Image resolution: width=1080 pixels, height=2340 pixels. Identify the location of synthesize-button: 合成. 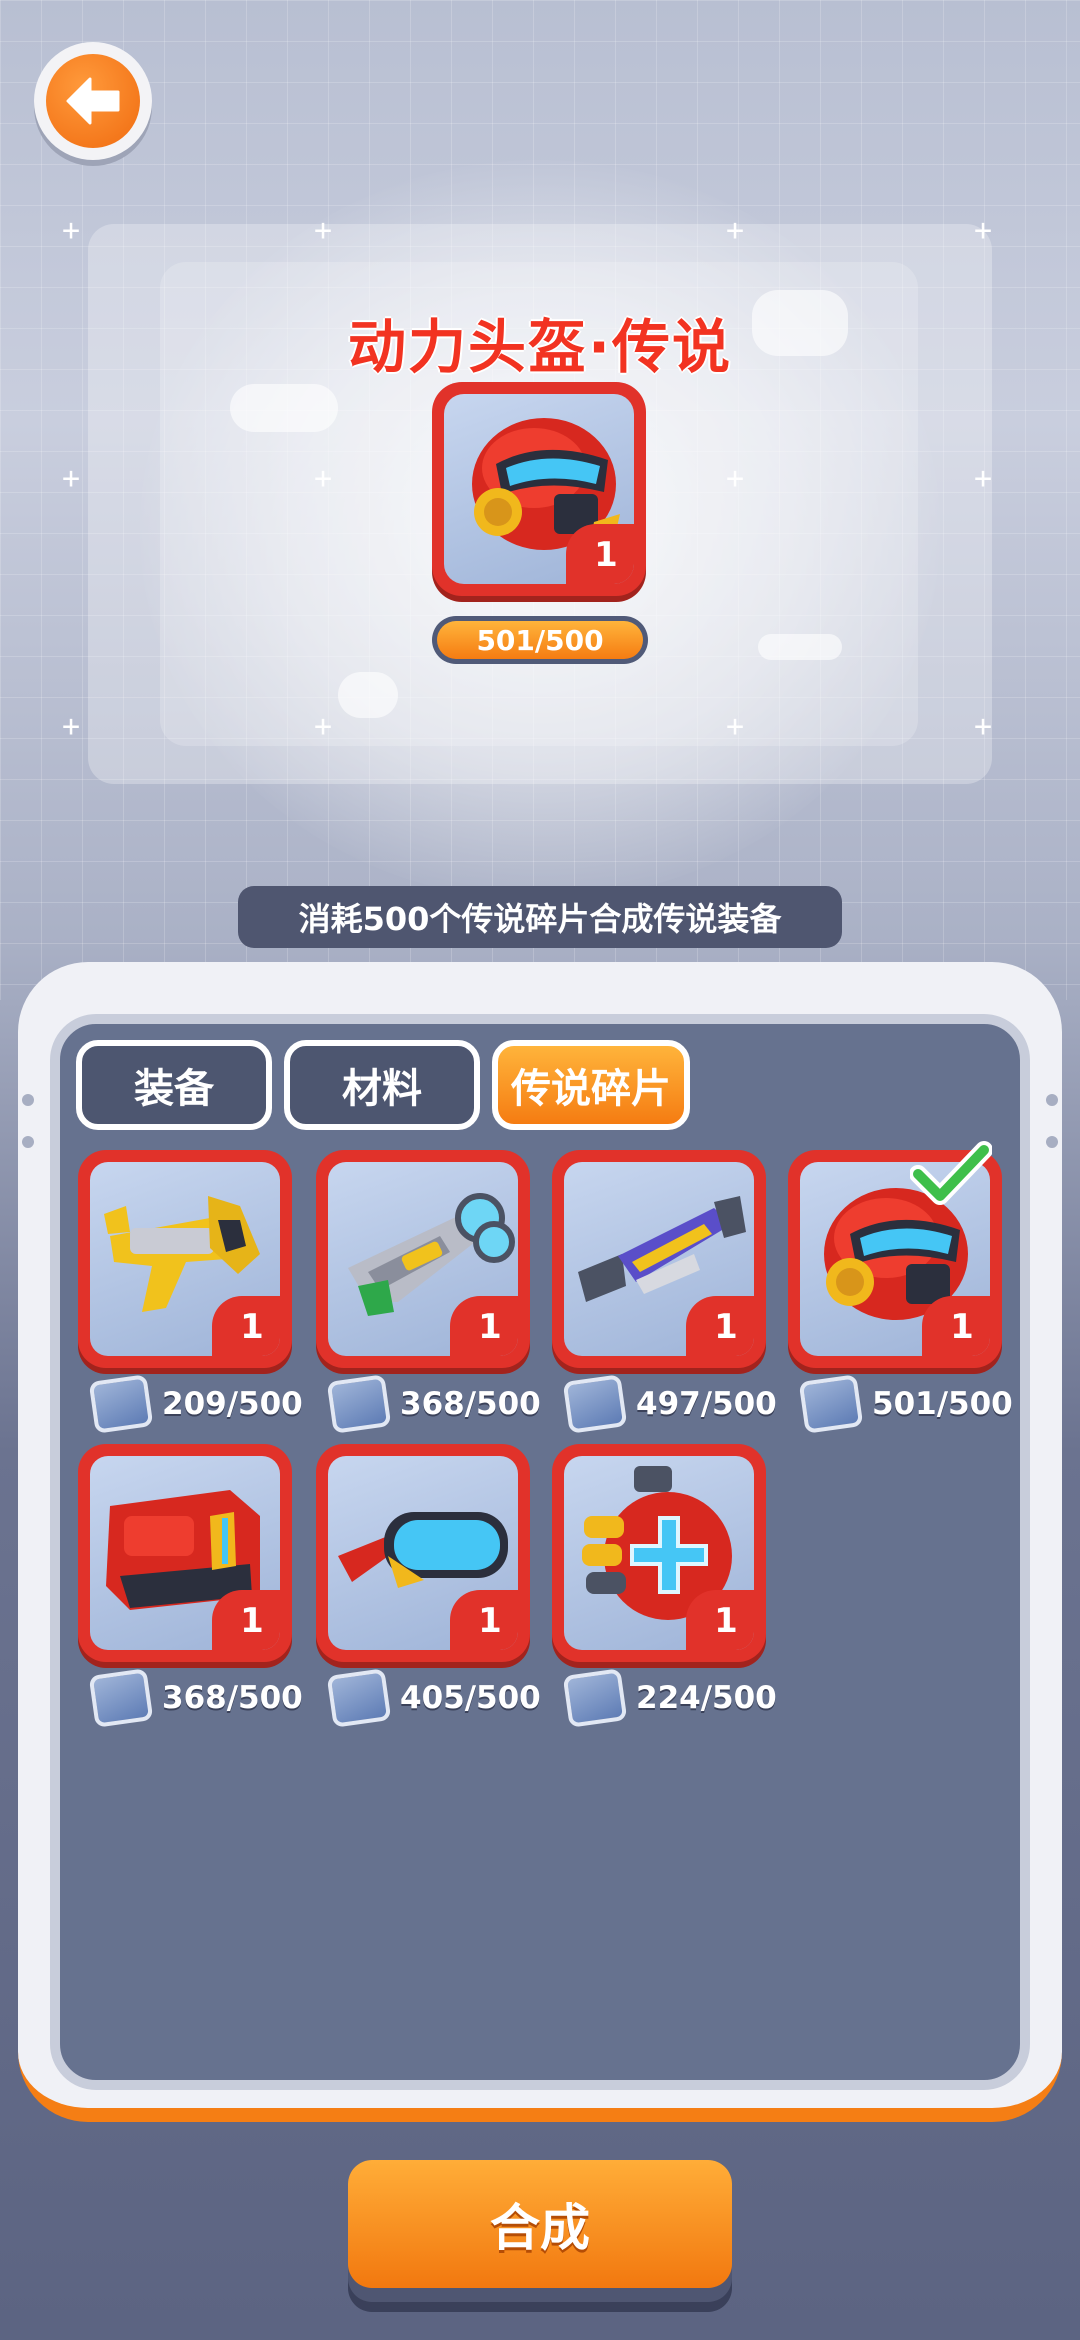
(540, 2231).